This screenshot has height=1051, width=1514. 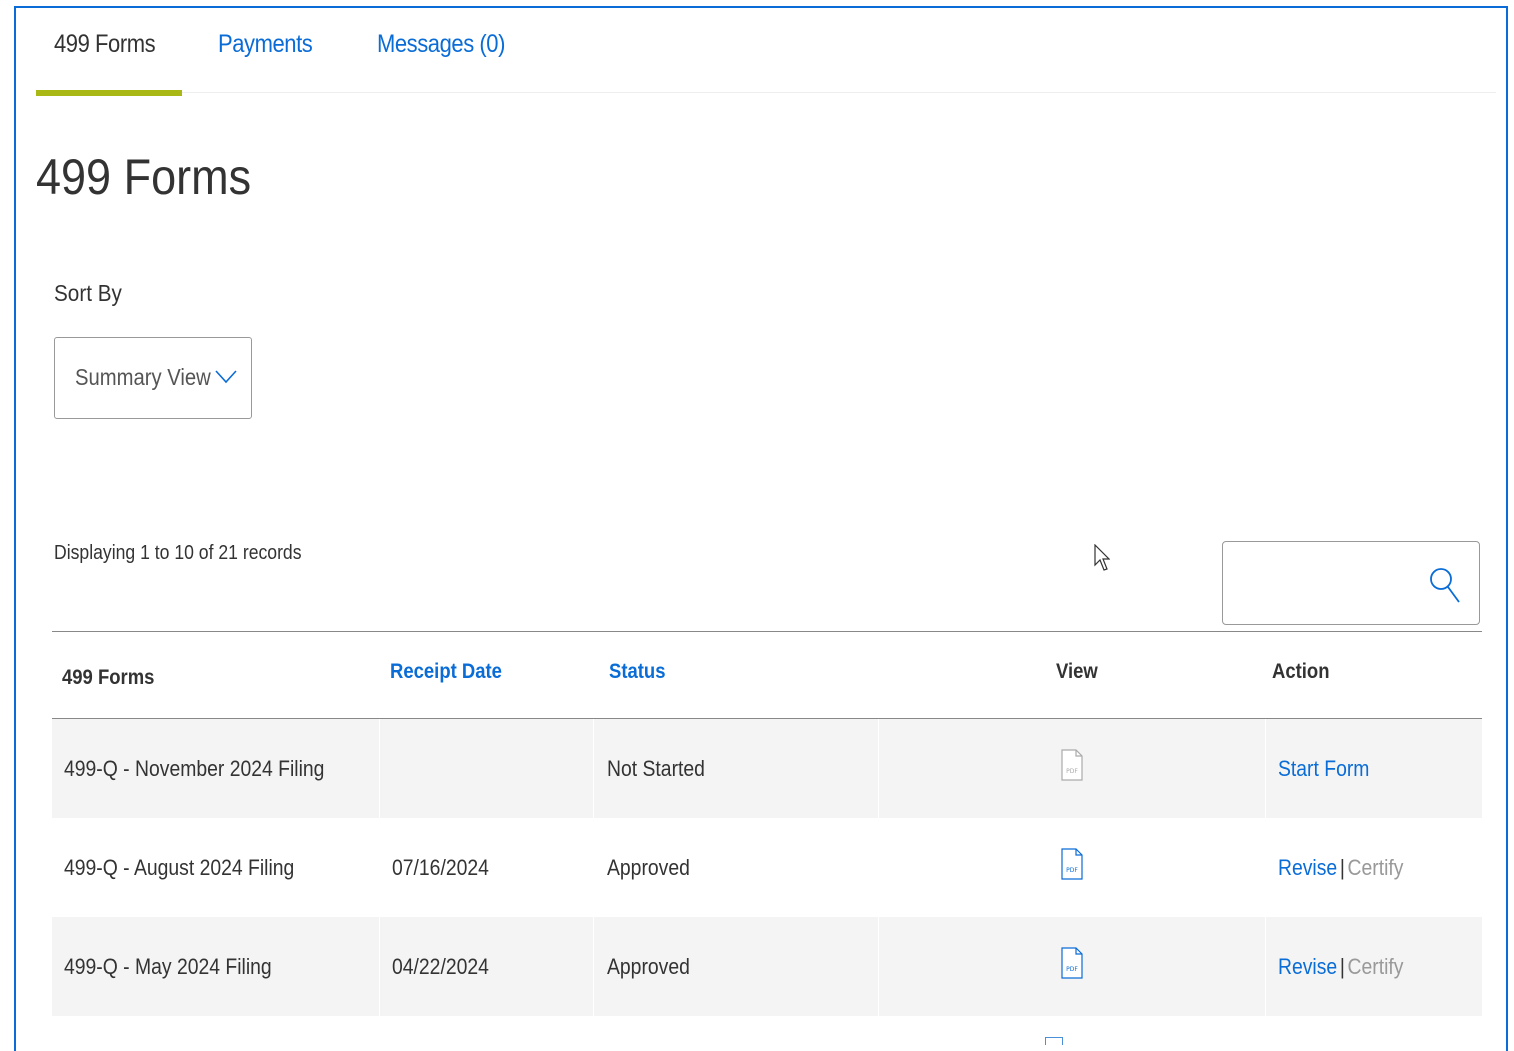 I want to click on records-count: Displaying 1 to 10 of 21 records, so click(x=178, y=553).